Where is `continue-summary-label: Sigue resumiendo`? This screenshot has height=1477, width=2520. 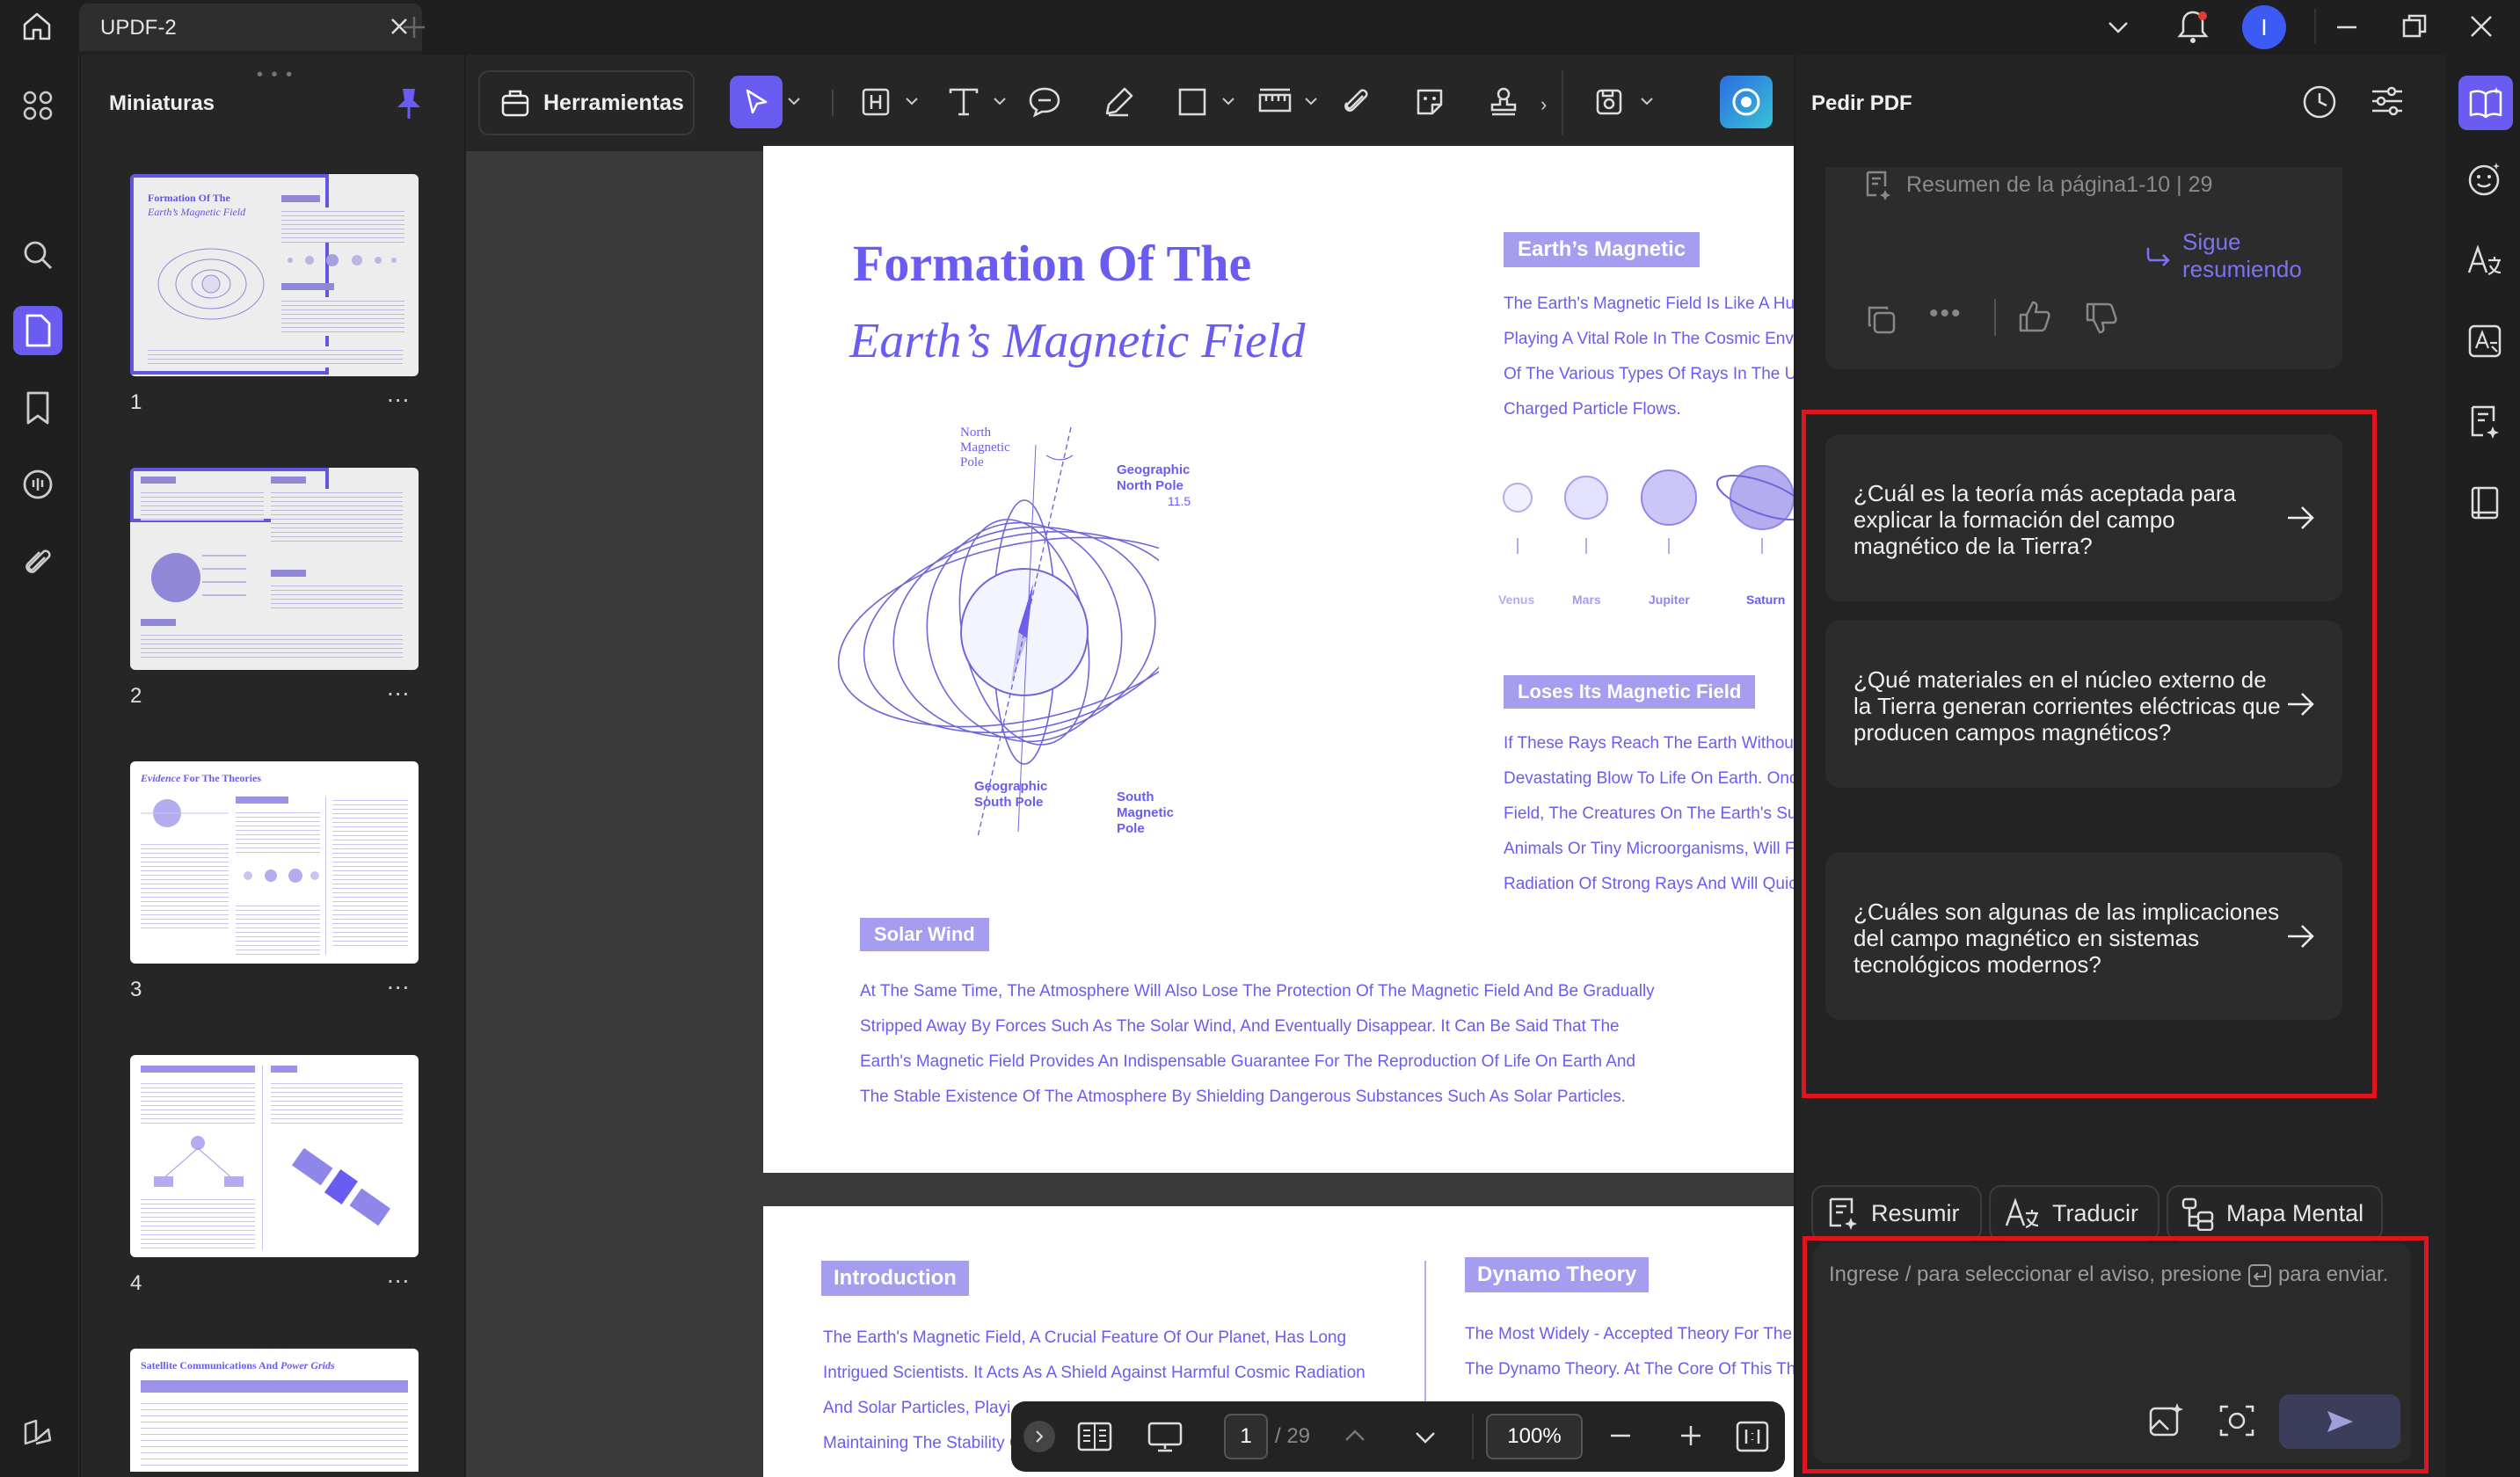
continue-summary-label: Sigue resumiendo is located at coordinates (2242, 255).